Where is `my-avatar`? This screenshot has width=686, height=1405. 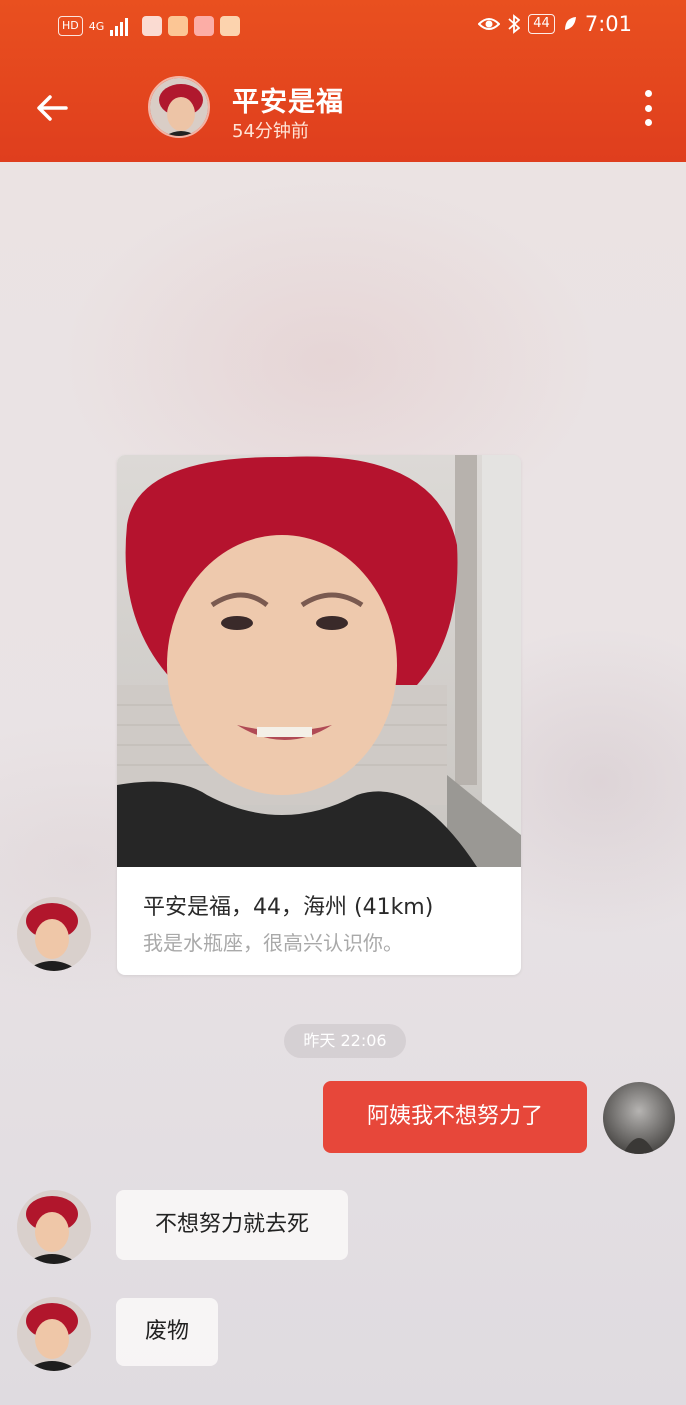 my-avatar is located at coordinates (639, 1118).